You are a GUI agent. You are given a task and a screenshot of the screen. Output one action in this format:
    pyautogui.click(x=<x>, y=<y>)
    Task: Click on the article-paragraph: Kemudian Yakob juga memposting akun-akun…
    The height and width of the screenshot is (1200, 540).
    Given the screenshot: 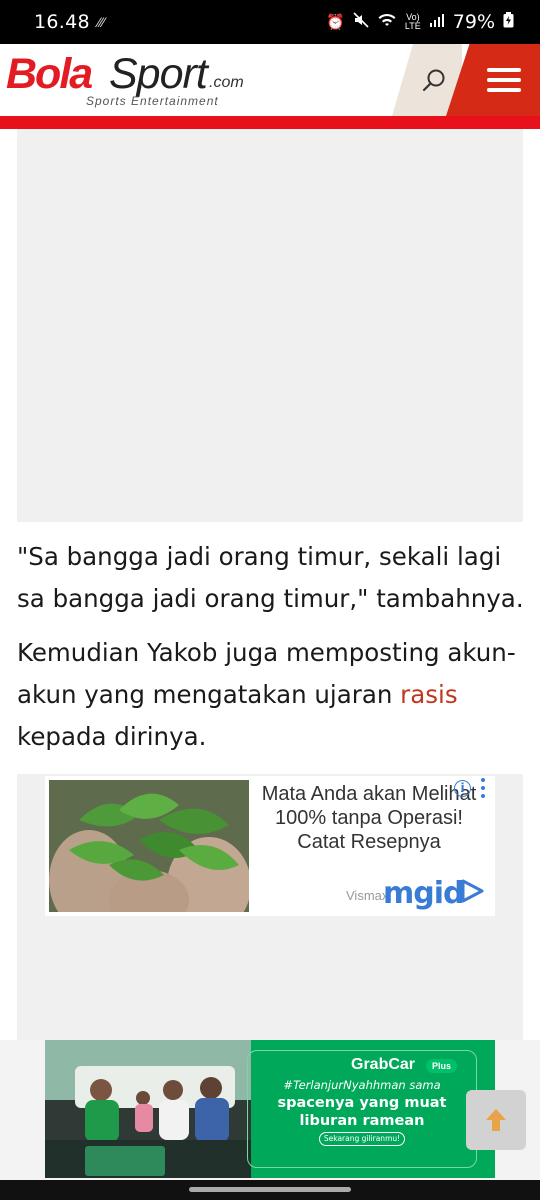 What is the action you would take?
    pyautogui.click(x=272, y=695)
    